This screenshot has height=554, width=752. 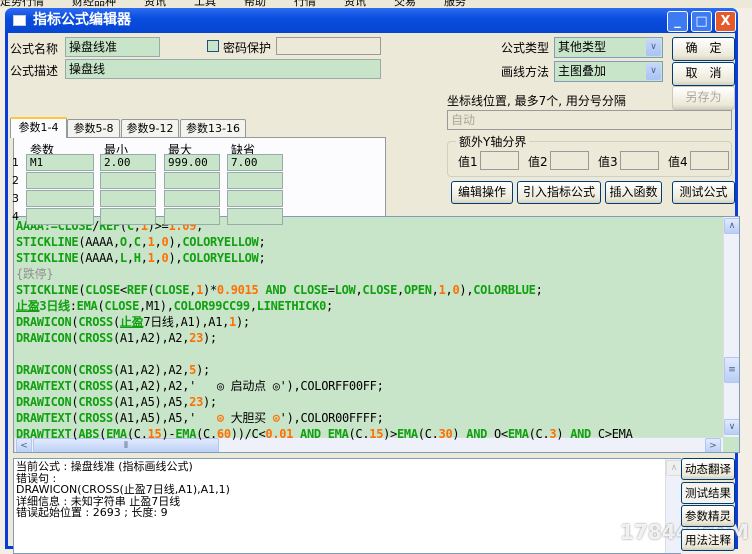 I want to click on code-token: 大胆买, so click(x=248, y=418).